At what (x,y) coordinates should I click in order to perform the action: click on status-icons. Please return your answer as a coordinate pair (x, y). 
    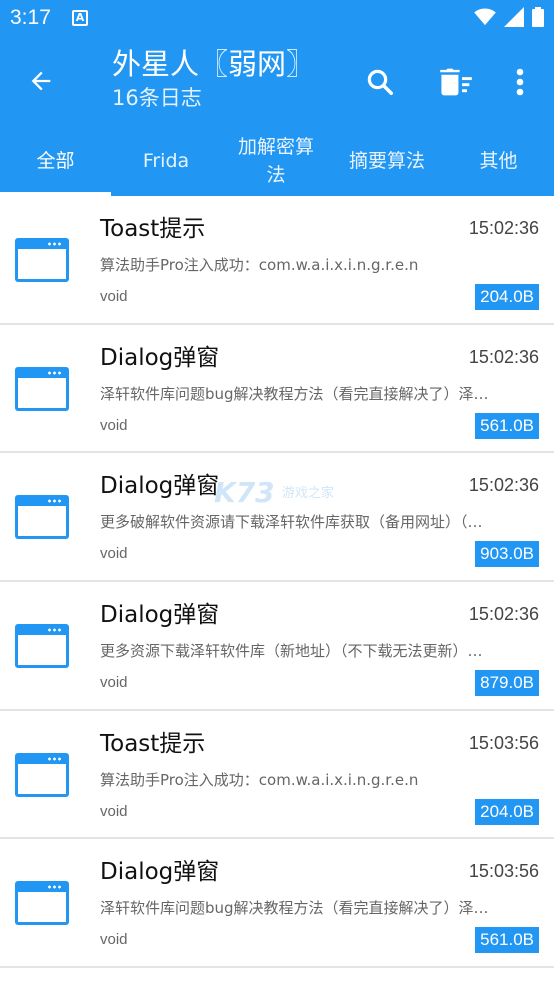
    Looking at the image, I should click on (509, 17).